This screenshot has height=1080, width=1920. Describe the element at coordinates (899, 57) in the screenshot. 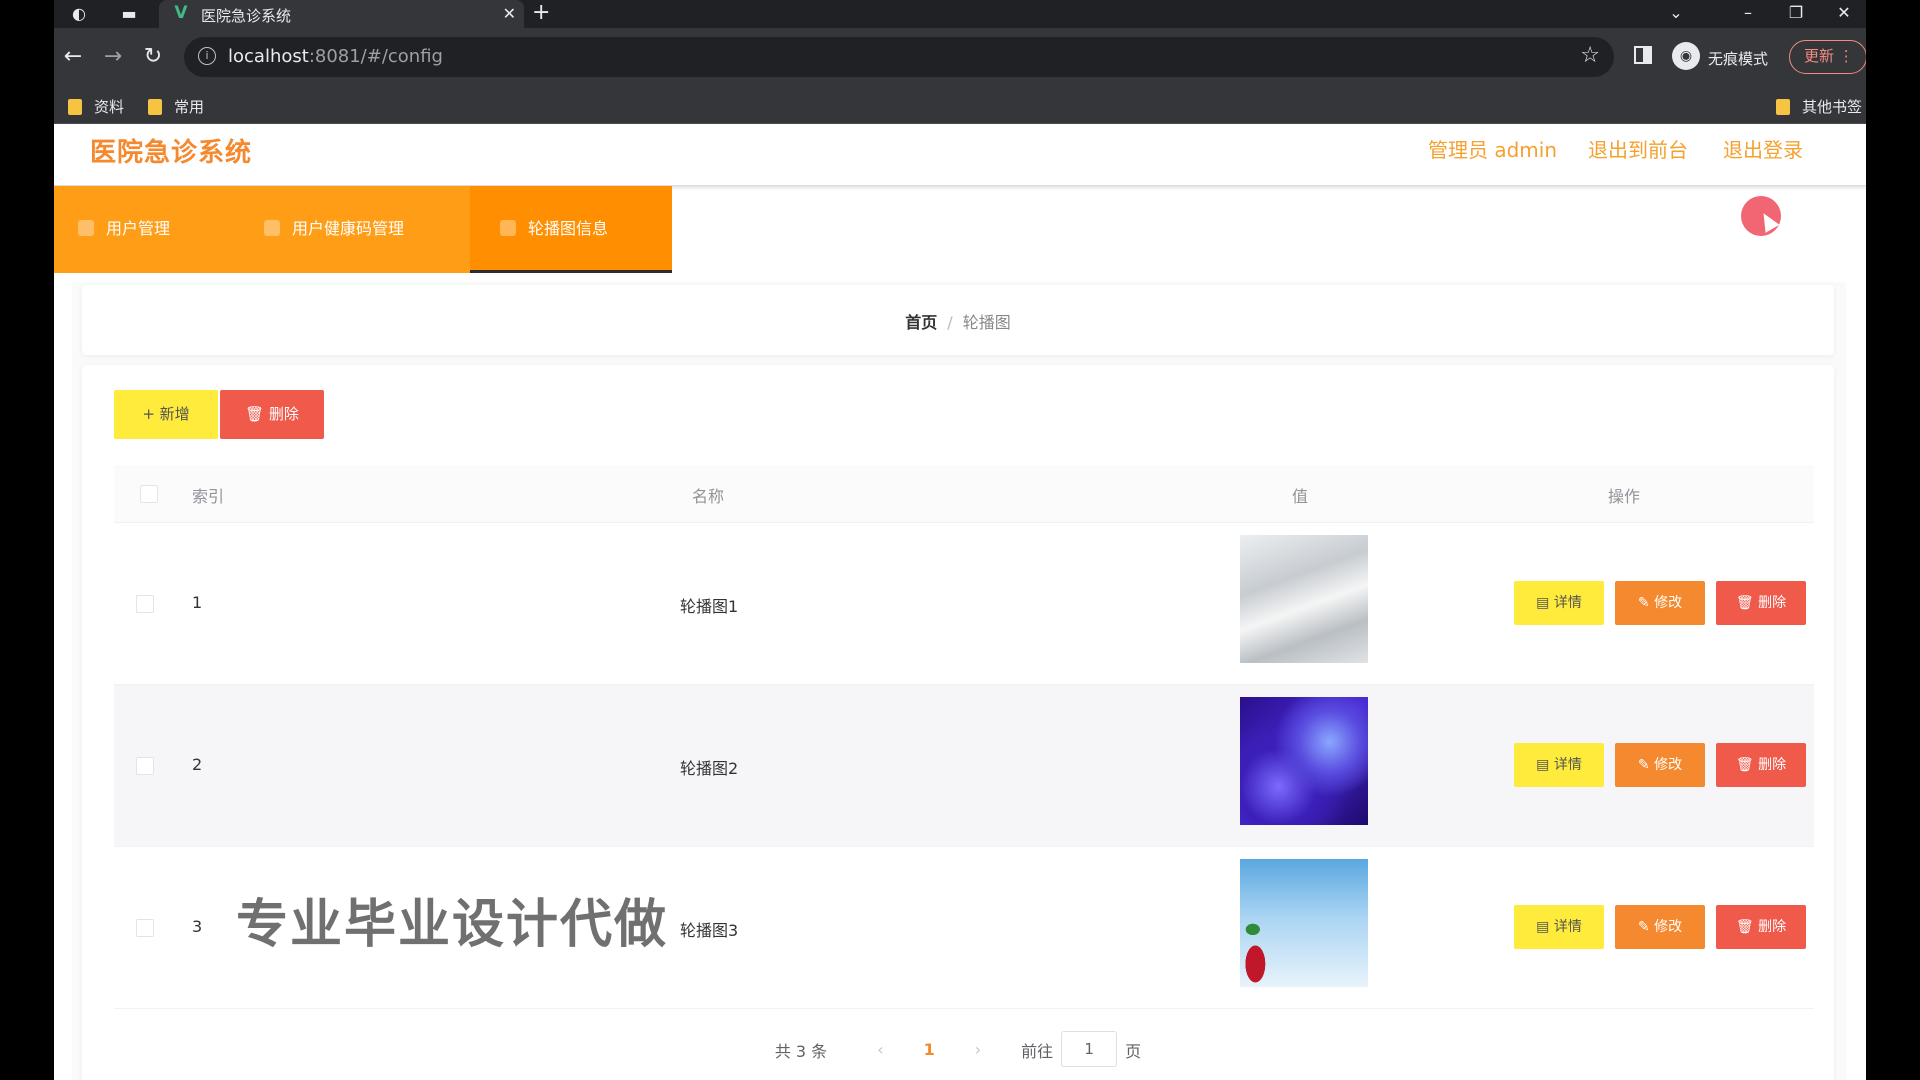

I see `address-bar: i localhost:8081/#/config ☆` at that location.